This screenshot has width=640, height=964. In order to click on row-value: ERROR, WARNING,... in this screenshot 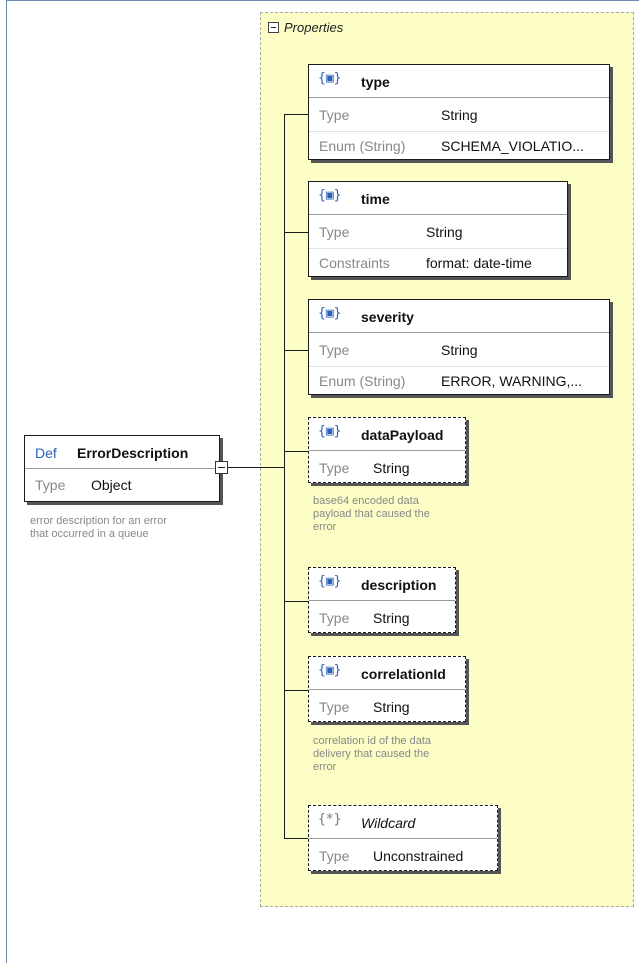, I will do `click(512, 381)`.